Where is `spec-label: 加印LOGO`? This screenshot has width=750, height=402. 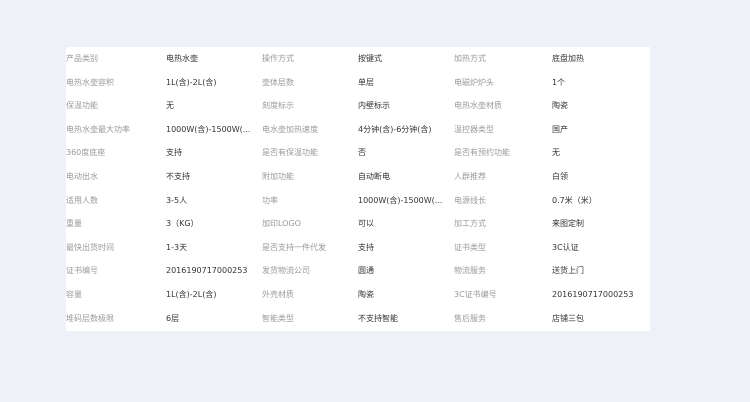 spec-label: 加印LOGO is located at coordinates (281, 224).